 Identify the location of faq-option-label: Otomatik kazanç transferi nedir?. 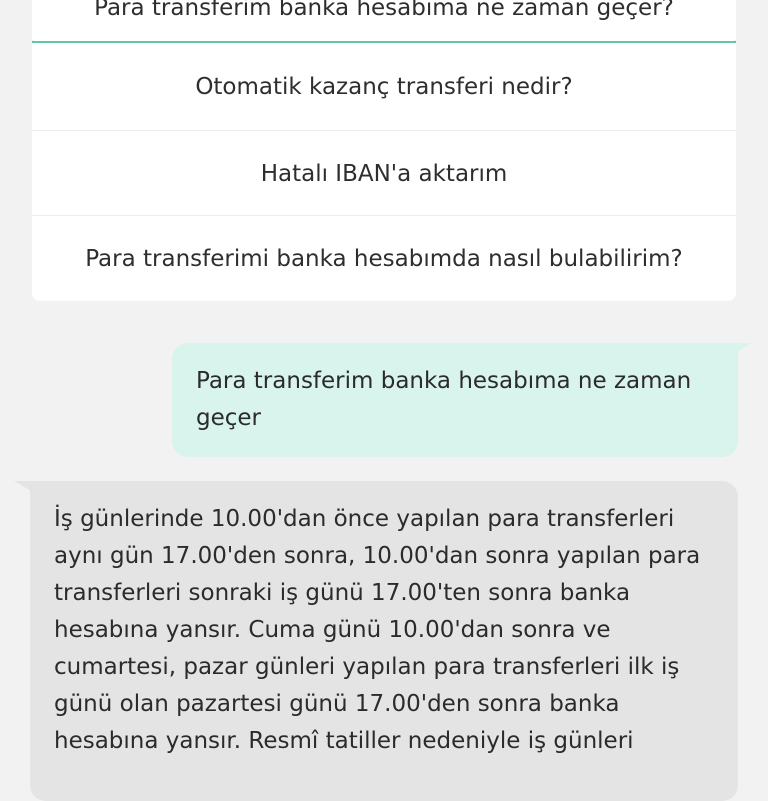
(384, 87).